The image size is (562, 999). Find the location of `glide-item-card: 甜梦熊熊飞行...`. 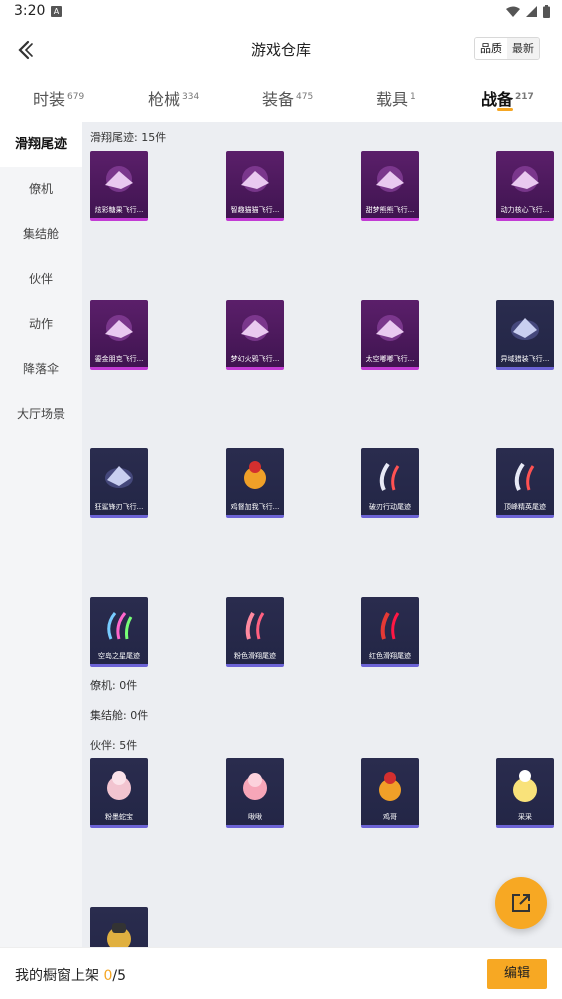

glide-item-card: 甜梦熊熊飞行... is located at coordinates (390, 186).